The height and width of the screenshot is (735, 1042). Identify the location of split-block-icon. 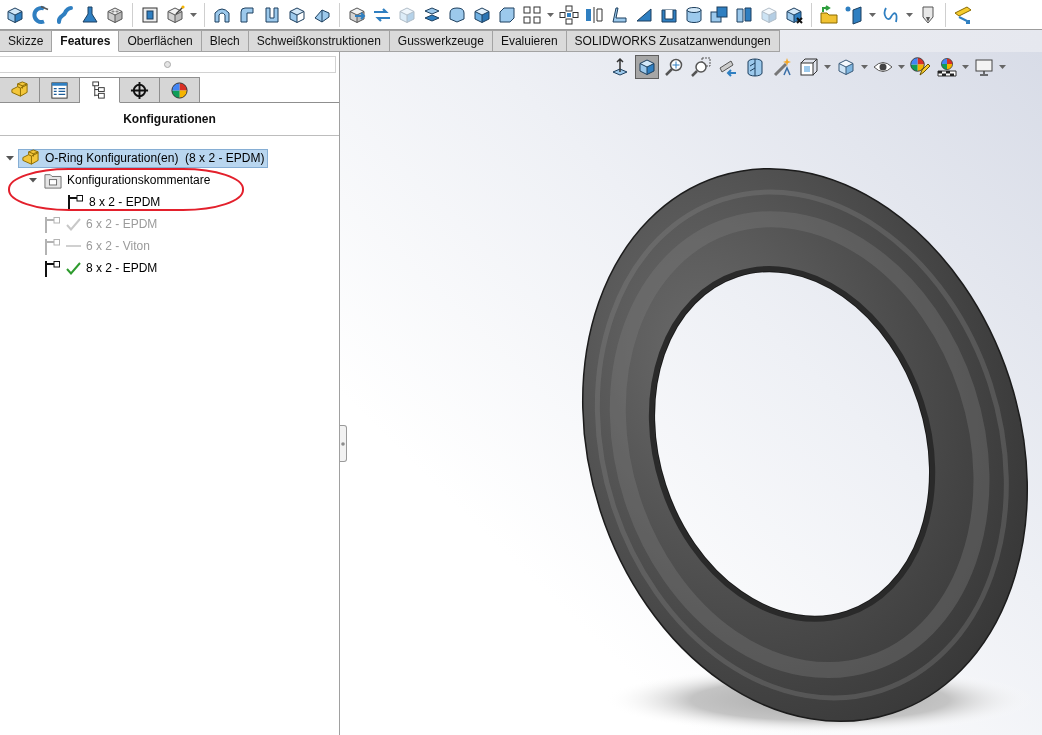
(744, 14).